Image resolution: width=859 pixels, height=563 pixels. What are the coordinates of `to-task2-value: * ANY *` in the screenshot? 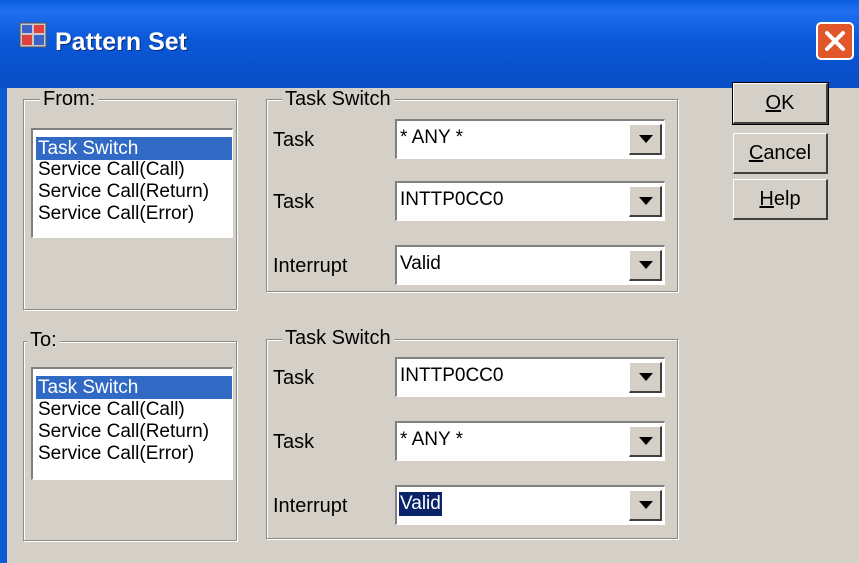 It's located at (432, 439).